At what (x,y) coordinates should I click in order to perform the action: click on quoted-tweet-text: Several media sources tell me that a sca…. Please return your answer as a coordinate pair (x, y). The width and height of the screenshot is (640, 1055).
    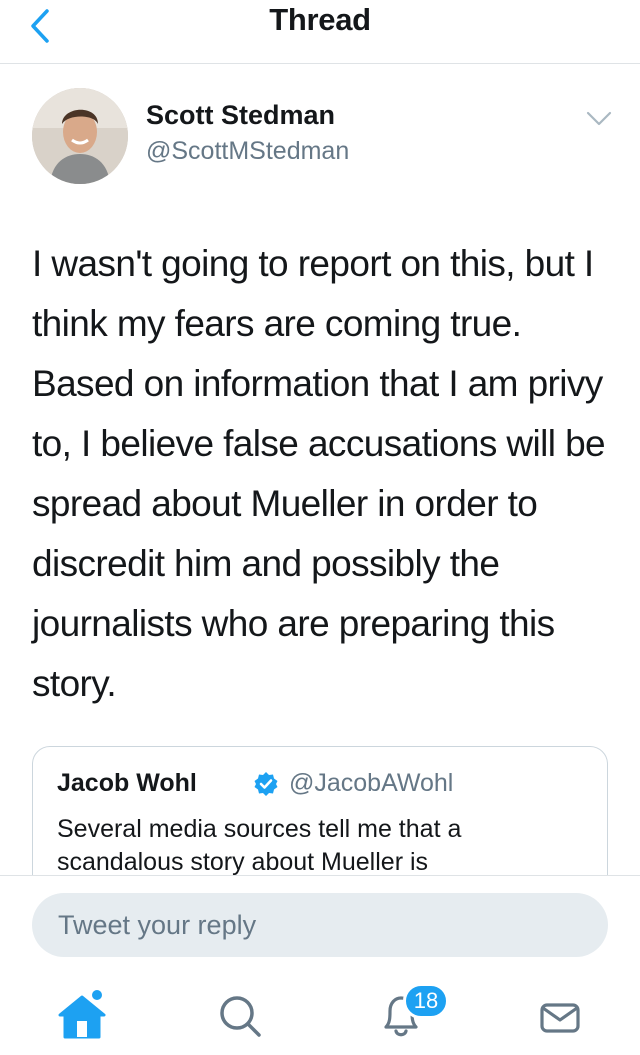
    Looking at the image, I should click on (259, 845).